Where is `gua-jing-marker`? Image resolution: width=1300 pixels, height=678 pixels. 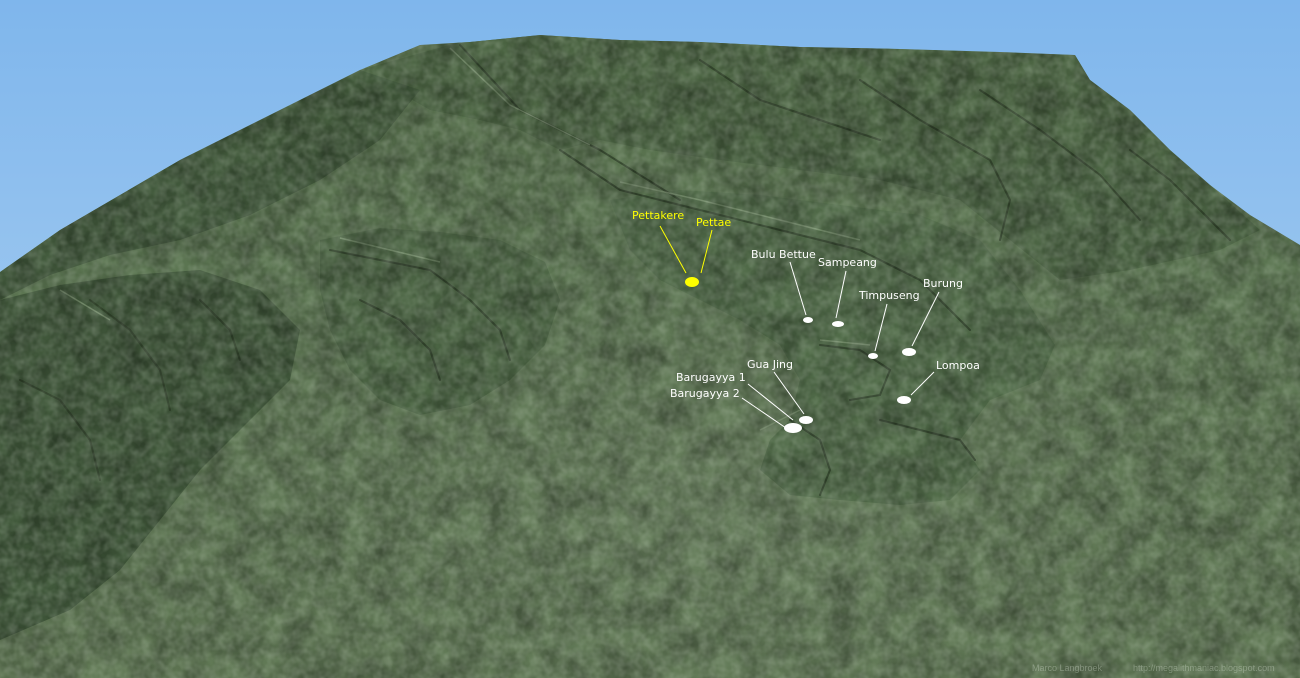
gua-jing-marker is located at coordinates (806, 420).